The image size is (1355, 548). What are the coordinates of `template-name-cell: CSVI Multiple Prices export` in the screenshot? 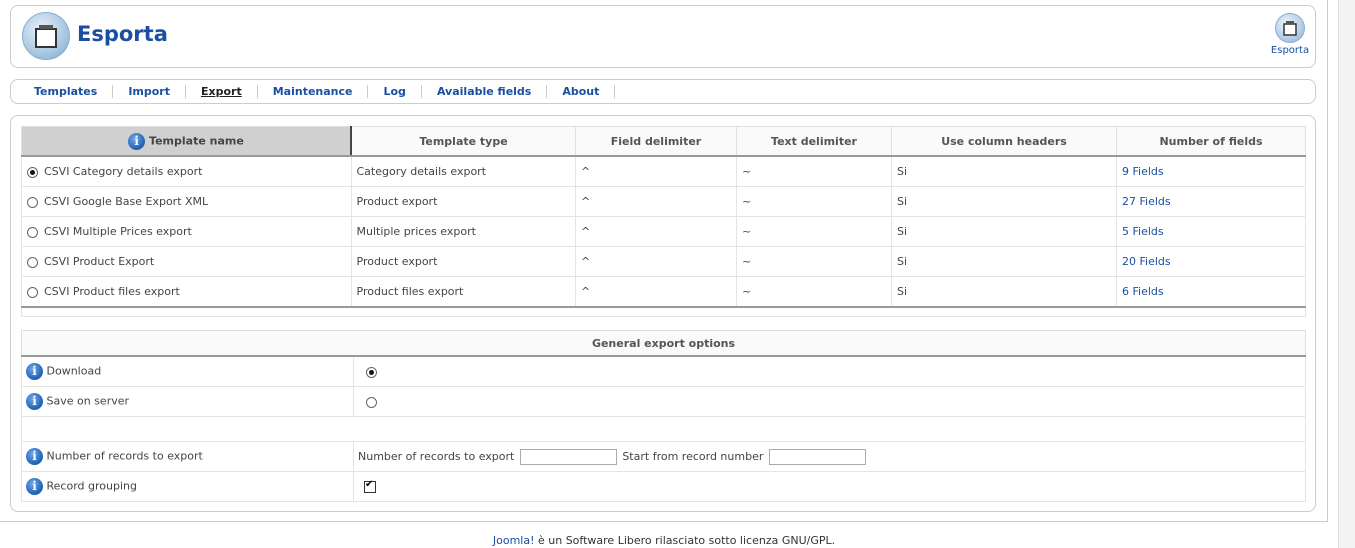 It's located at (186, 231).